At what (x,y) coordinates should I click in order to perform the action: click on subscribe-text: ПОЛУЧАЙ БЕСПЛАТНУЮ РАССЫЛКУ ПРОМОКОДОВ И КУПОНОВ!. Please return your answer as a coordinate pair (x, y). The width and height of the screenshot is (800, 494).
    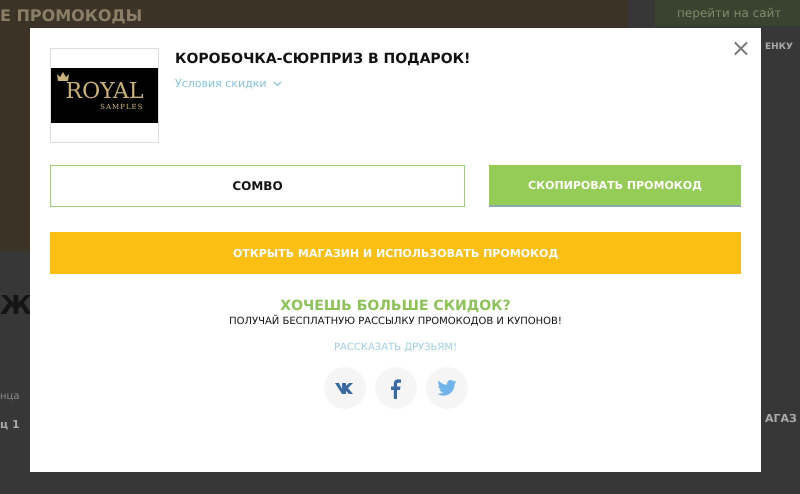
    Looking at the image, I should click on (395, 321).